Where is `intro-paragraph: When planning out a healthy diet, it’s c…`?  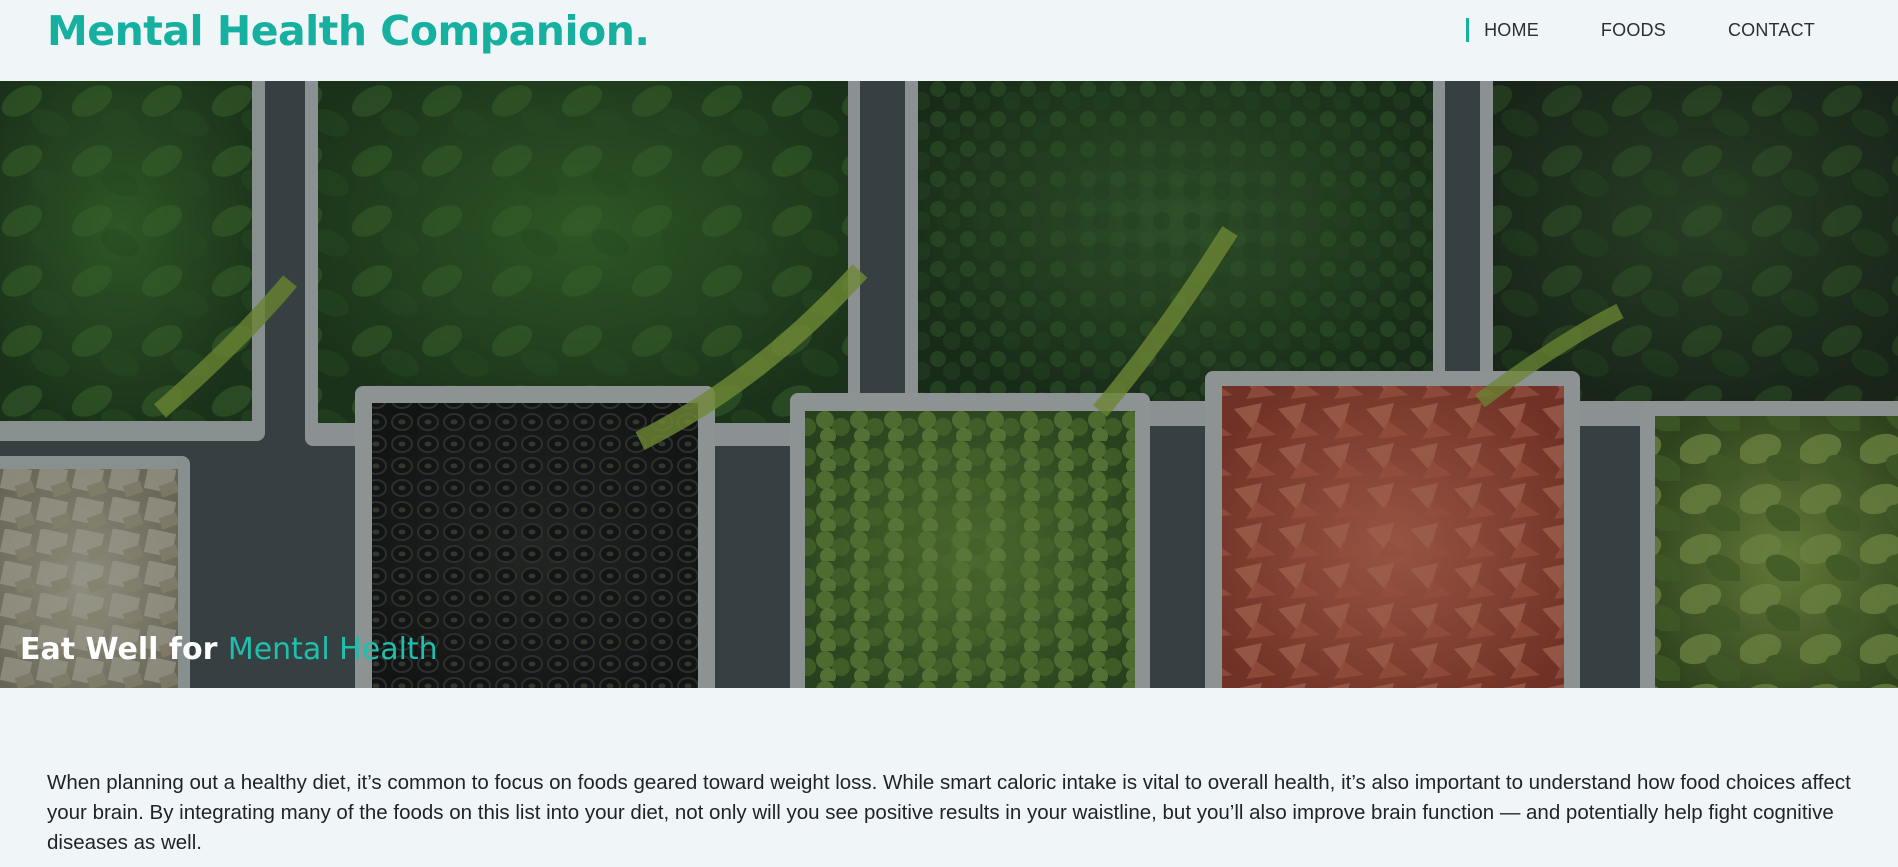 intro-paragraph: When planning out a healthy diet, it’s c… is located at coordinates (949, 812).